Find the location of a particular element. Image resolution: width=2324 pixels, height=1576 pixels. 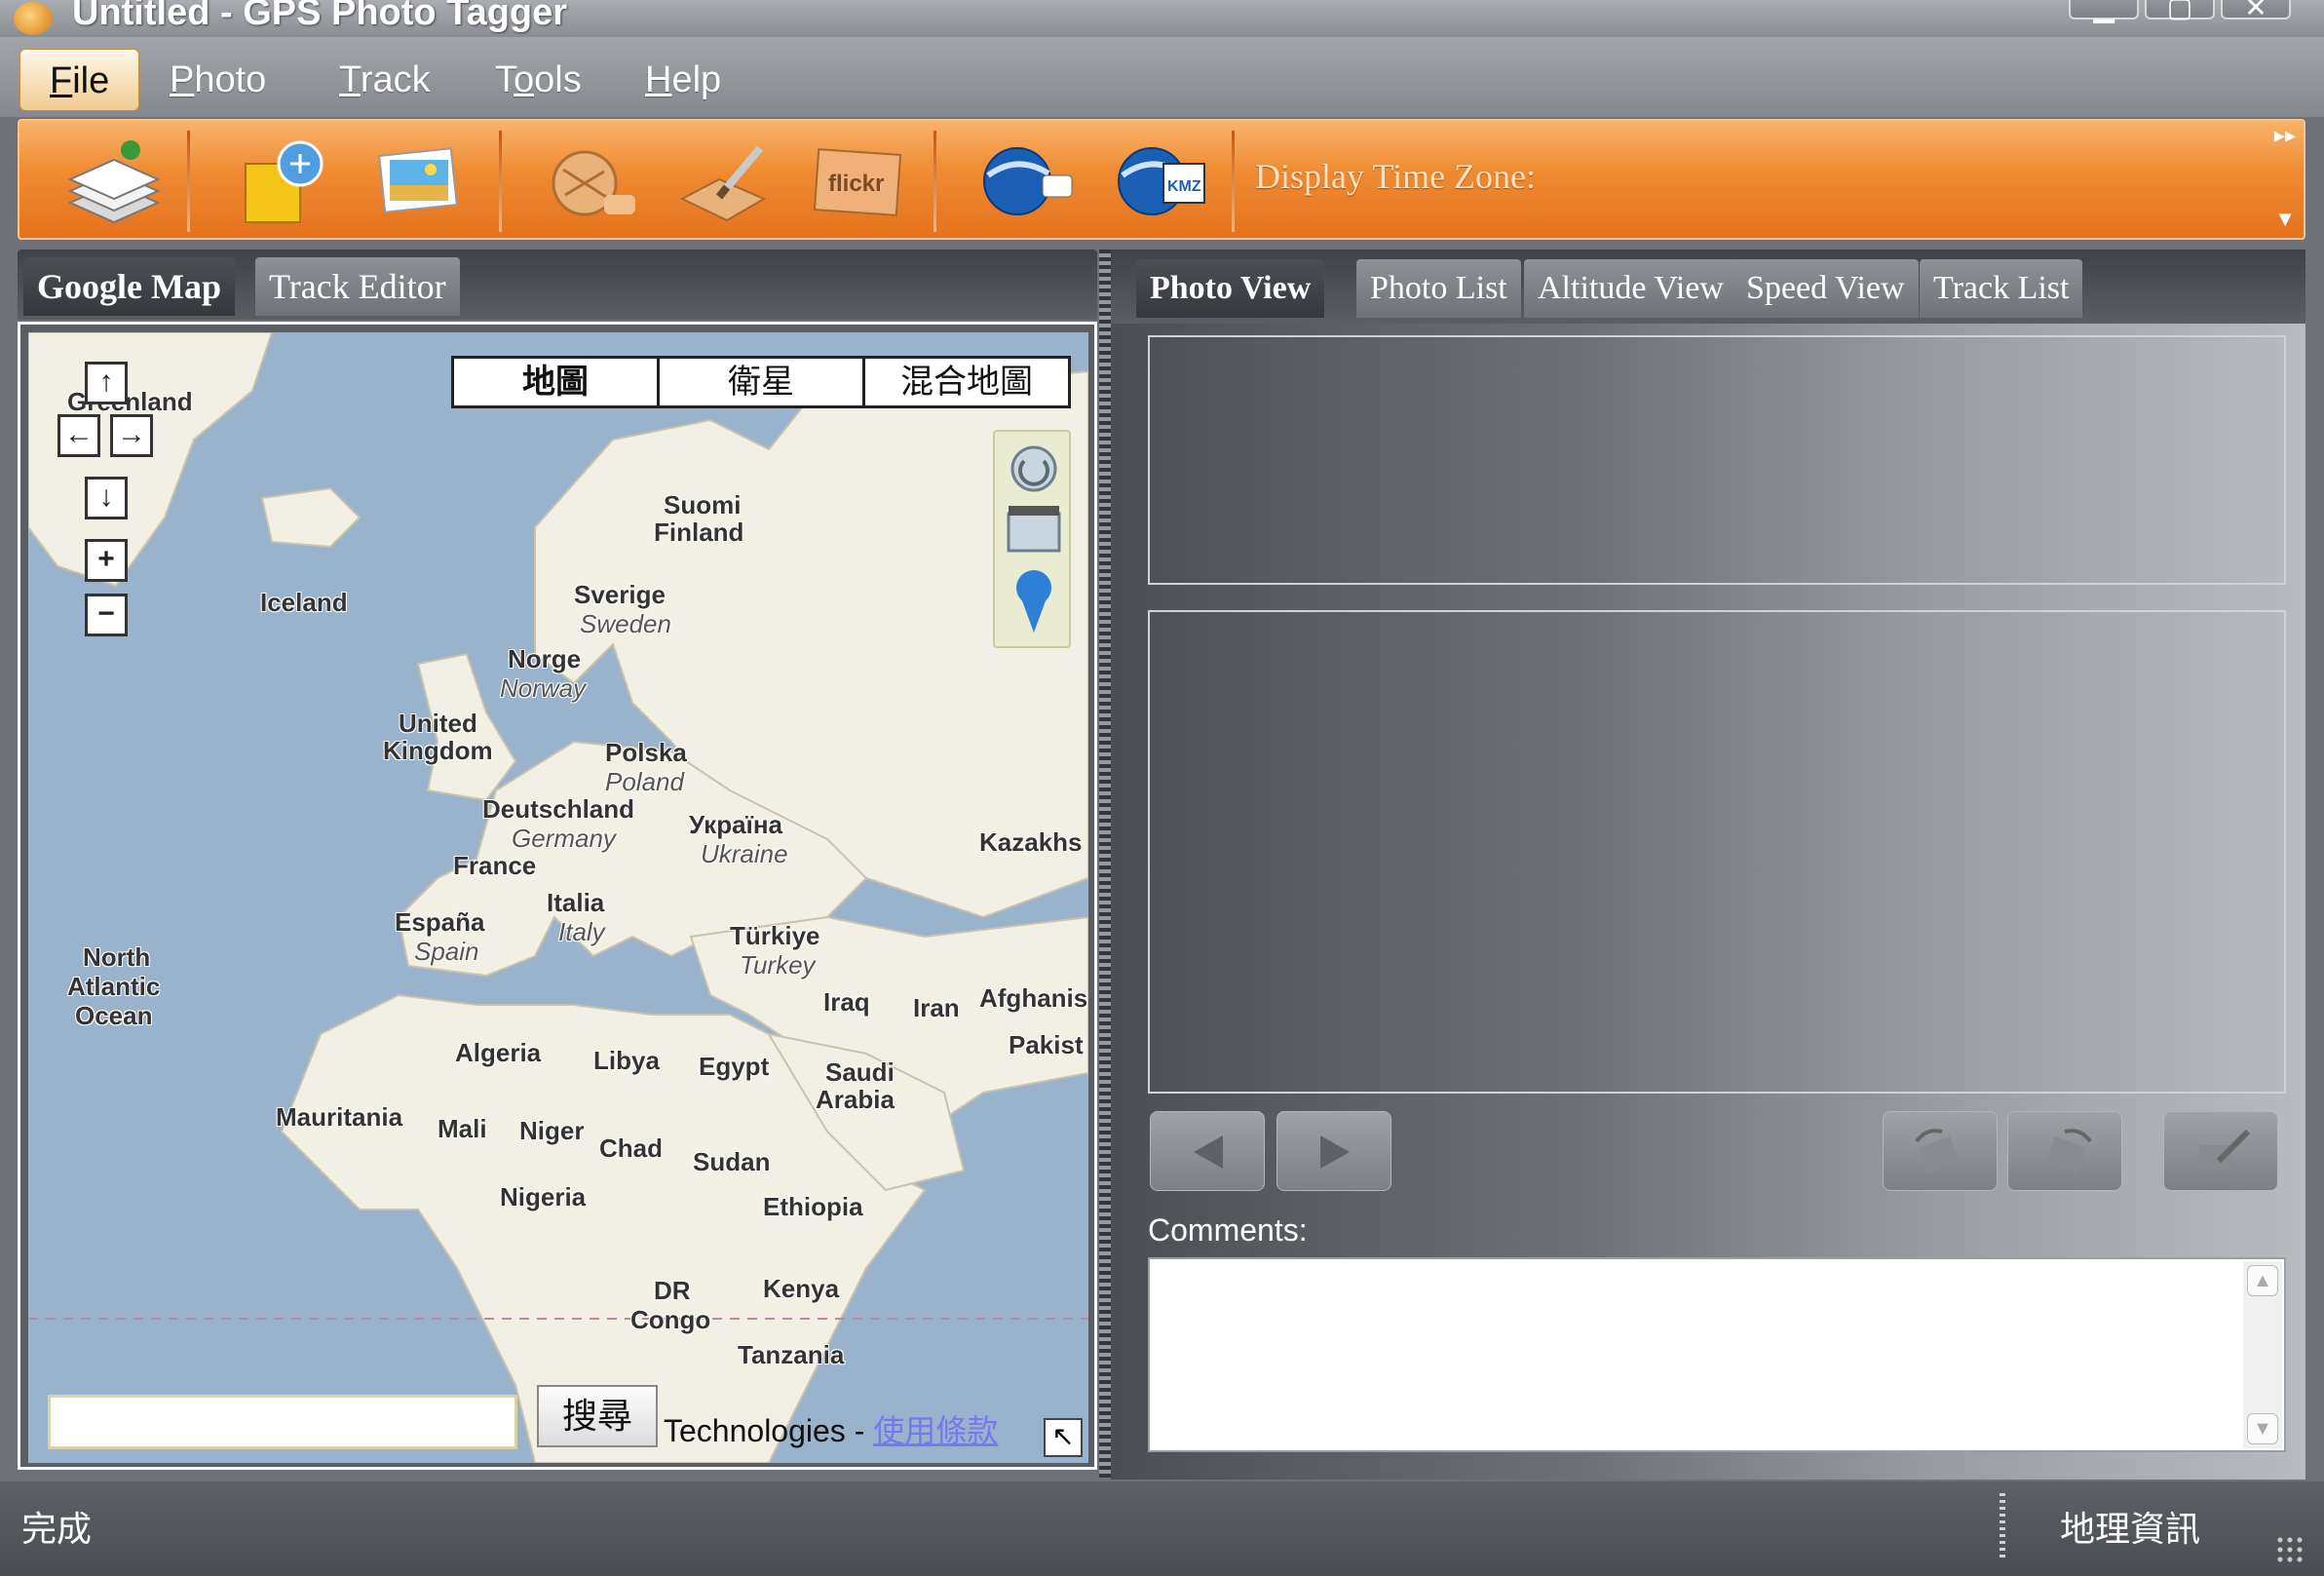

map-tools-svg is located at coordinates (1034, 539).